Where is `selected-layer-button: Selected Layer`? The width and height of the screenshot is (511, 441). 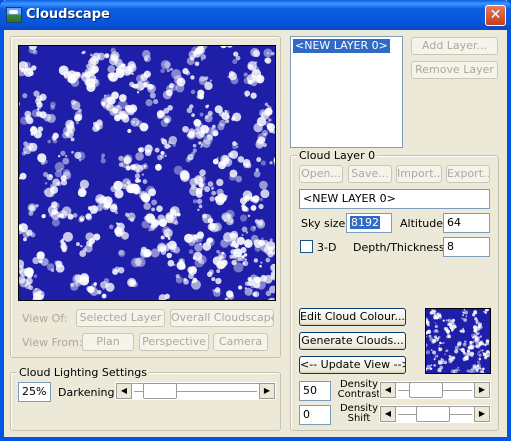 selected-layer-button: Selected Layer is located at coordinates (120, 318).